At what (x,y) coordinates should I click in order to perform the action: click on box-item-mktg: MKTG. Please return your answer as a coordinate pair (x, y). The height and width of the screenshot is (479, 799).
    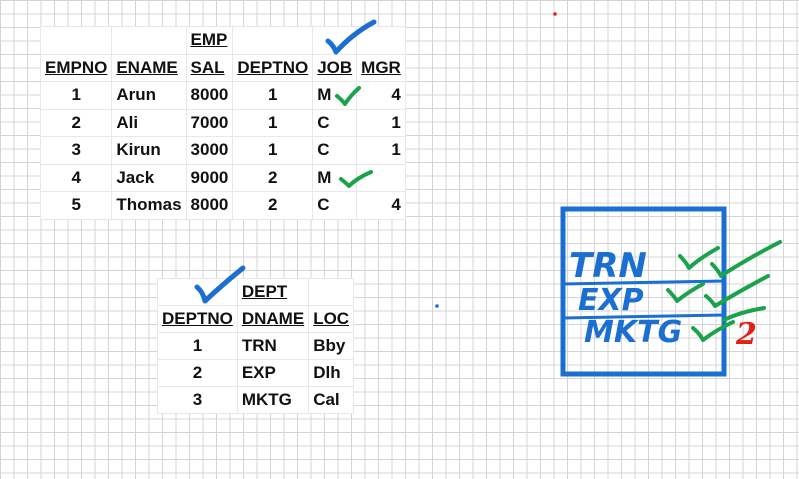
    Looking at the image, I should click on (633, 332).